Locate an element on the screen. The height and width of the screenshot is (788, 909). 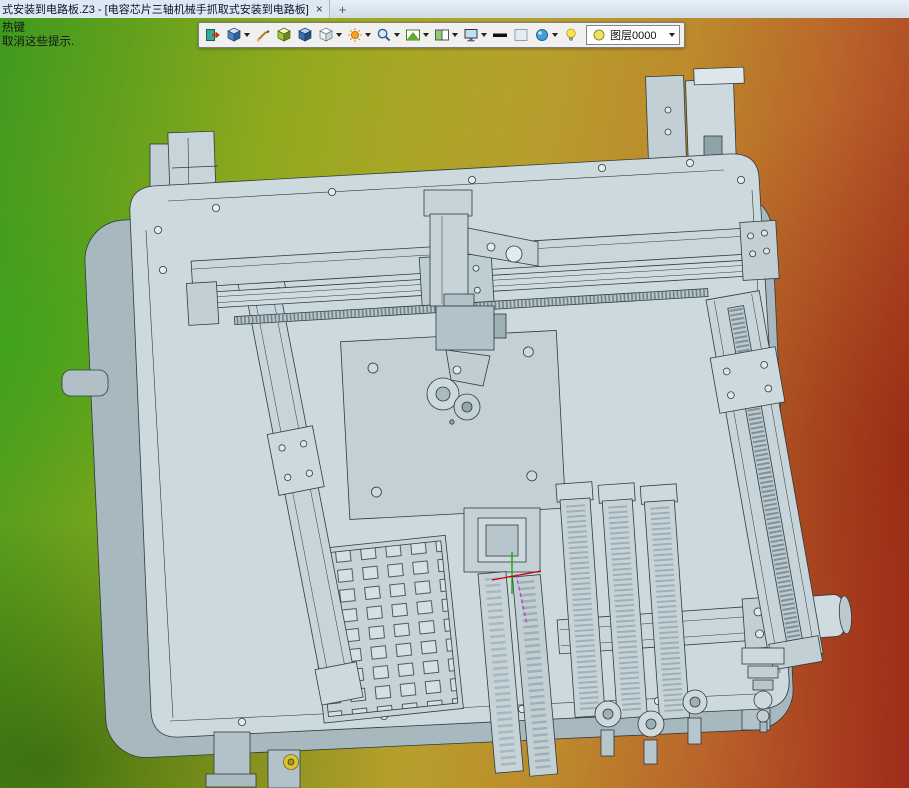
tab-close-icon: × is located at coordinates (319, 9).